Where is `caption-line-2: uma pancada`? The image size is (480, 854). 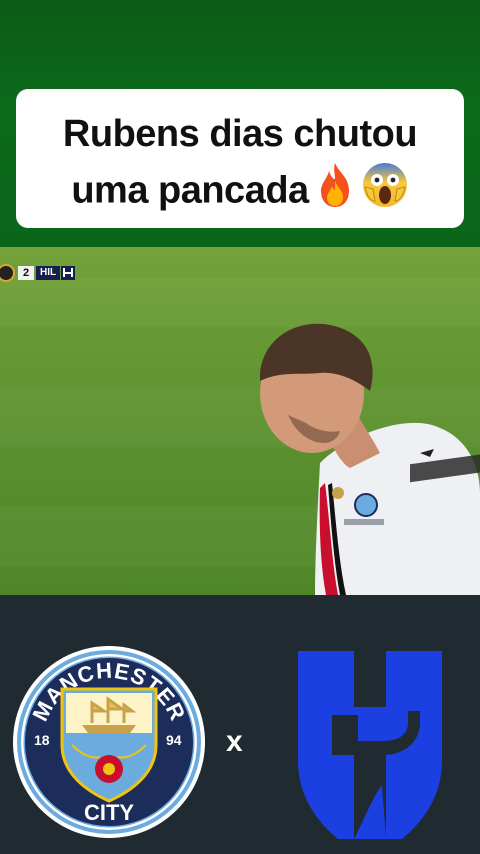
caption-line-2: uma pancada is located at coordinates (240, 192).